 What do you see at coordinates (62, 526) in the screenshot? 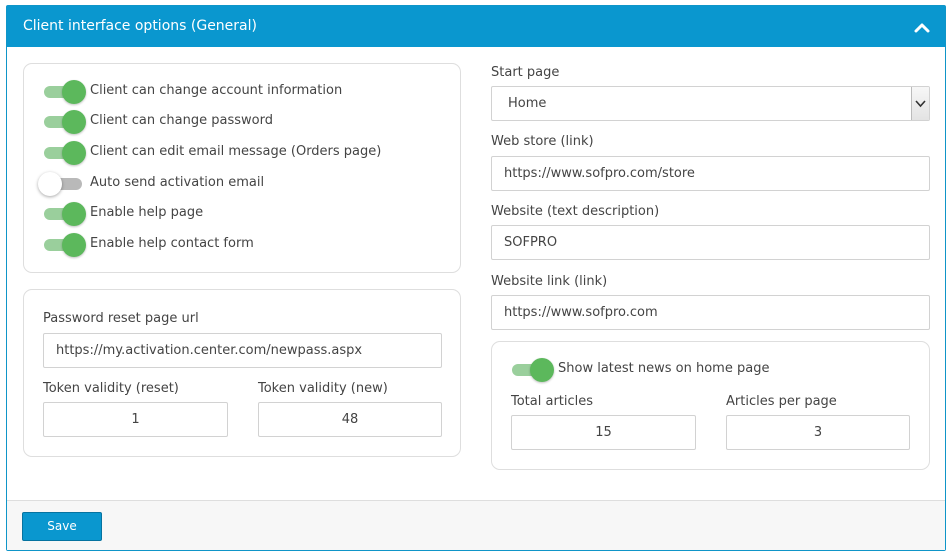
I see `save-button: Save` at bounding box center [62, 526].